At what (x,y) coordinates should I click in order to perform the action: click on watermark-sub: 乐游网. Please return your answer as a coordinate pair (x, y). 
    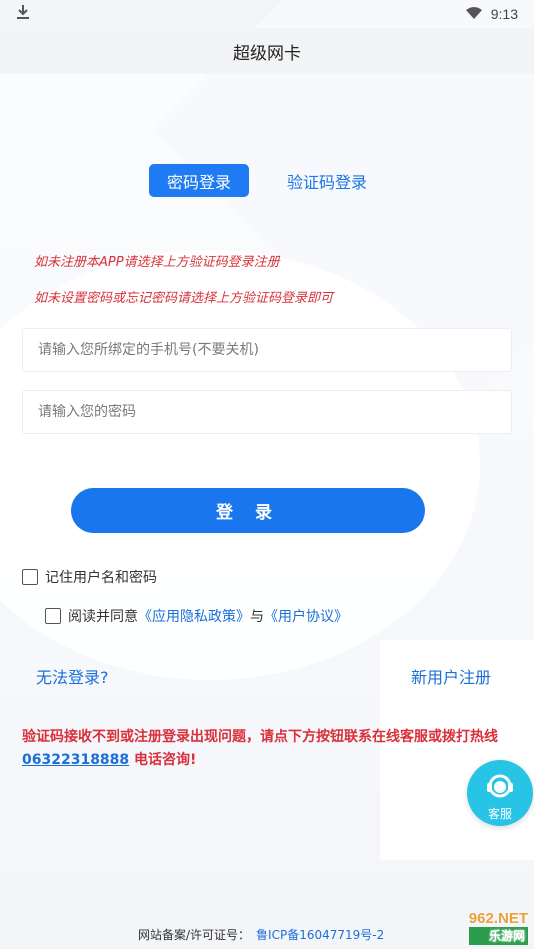
    Looking at the image, I should click on (498, 936).